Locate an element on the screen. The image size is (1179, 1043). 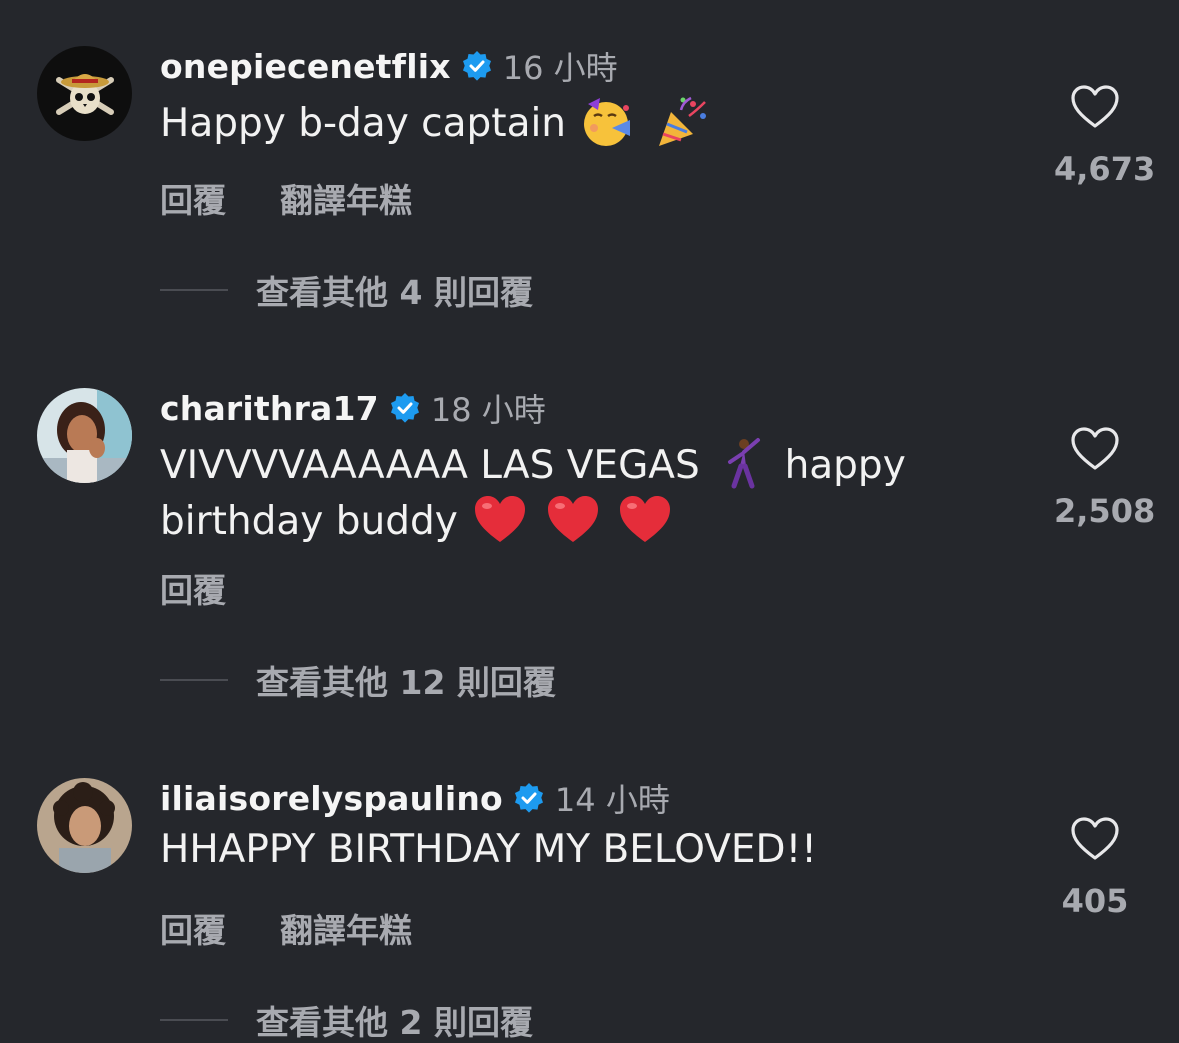
username: iliaisorelyspaulino is located at coordinates (331, 798).